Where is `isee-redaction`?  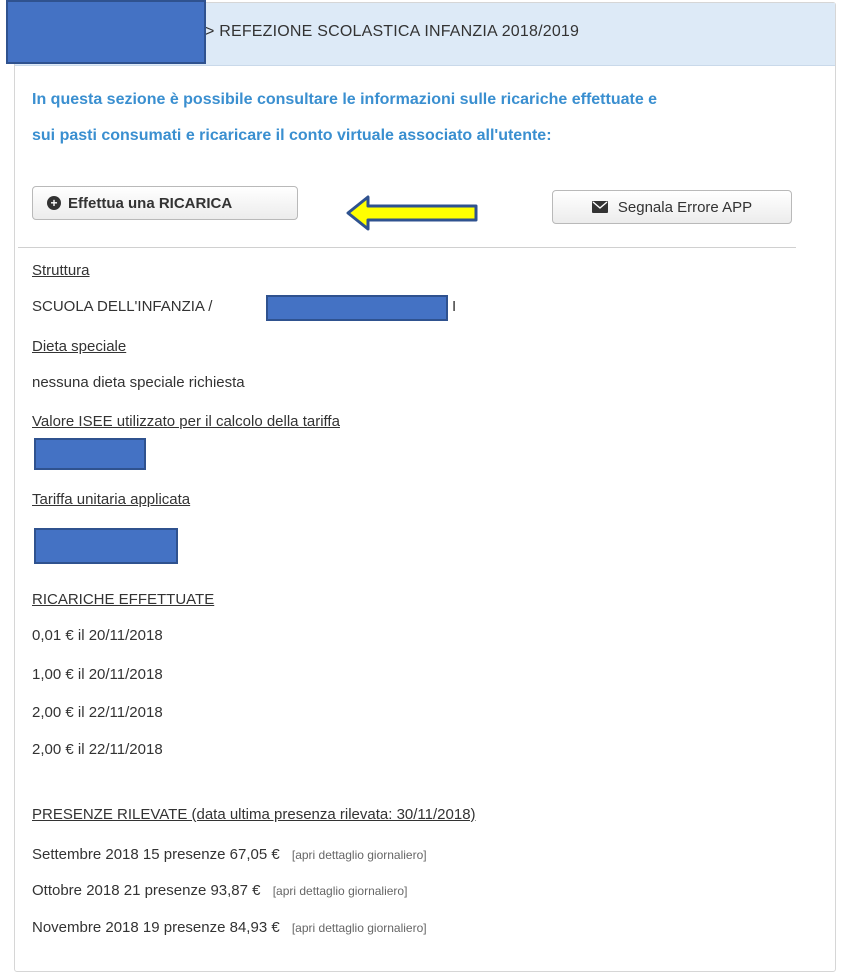 isee-redaction is located at coordinates (90, 454).